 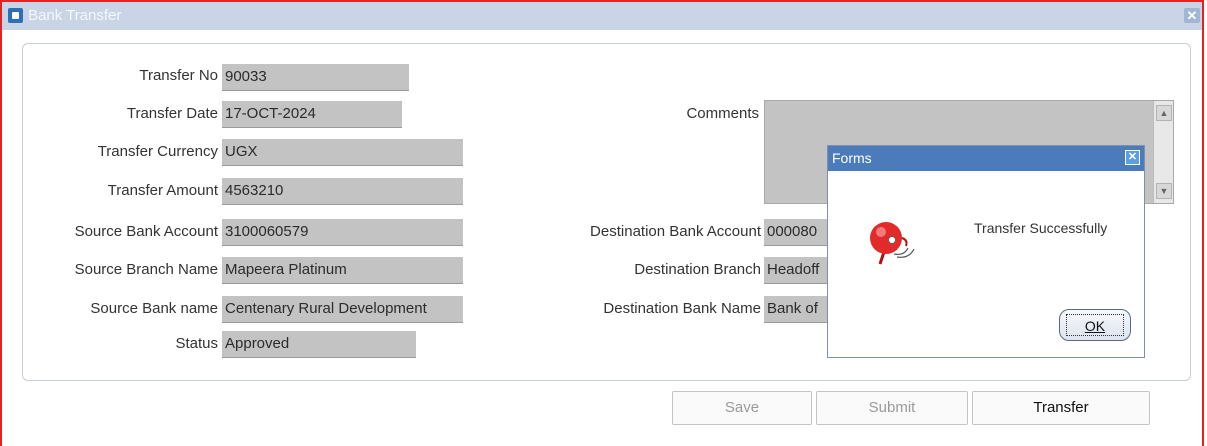 What do you see at coordinates (196, 343) in the screenshot?
I see `status-label: Status` at bounding box center [196, 343].